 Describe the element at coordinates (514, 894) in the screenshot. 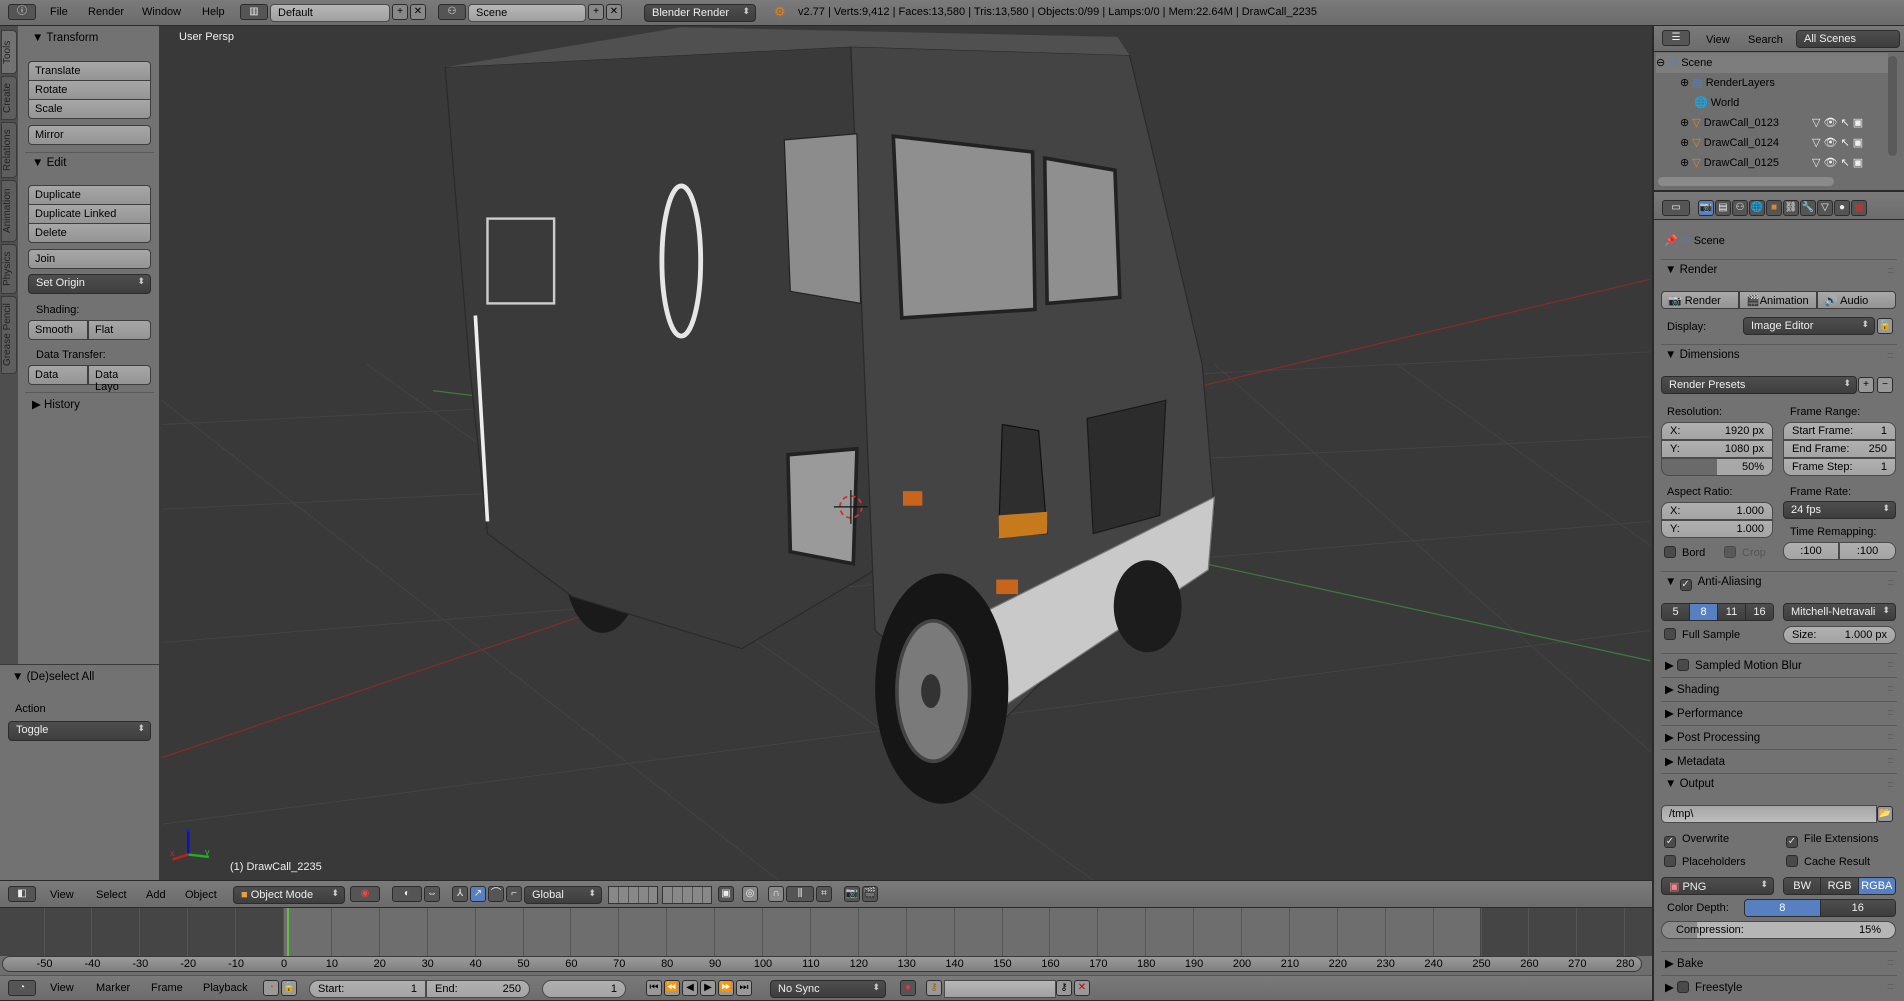

I see `scale-icon: ⌐` at that location.